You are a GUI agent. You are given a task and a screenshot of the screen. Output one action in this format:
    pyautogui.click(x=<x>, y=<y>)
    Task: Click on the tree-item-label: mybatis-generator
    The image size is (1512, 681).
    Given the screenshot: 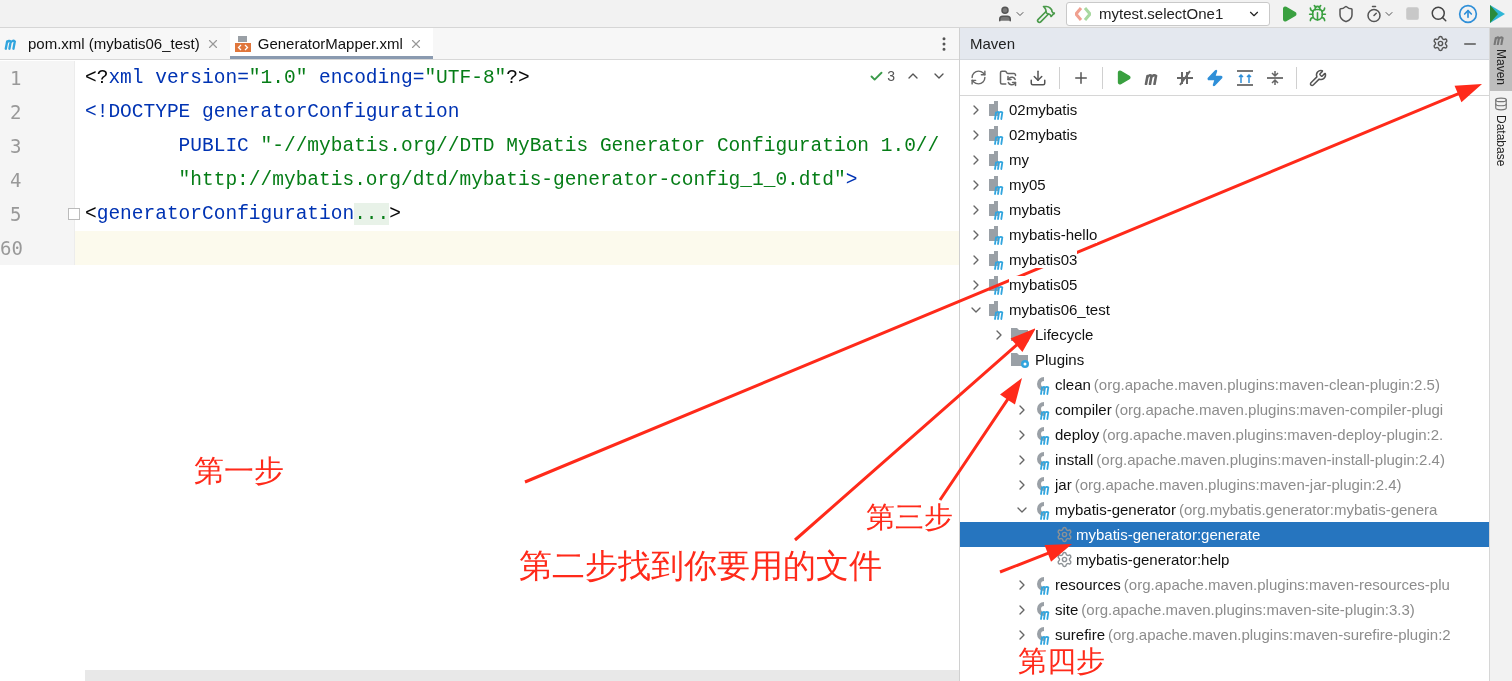 What is the action you would take?
    pyautogui.click(x=1115, y=509)
    